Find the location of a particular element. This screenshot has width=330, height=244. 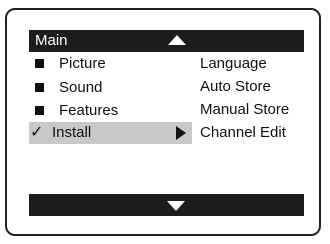

menu-item-picture: Picture is located at coordinates (110, 64).